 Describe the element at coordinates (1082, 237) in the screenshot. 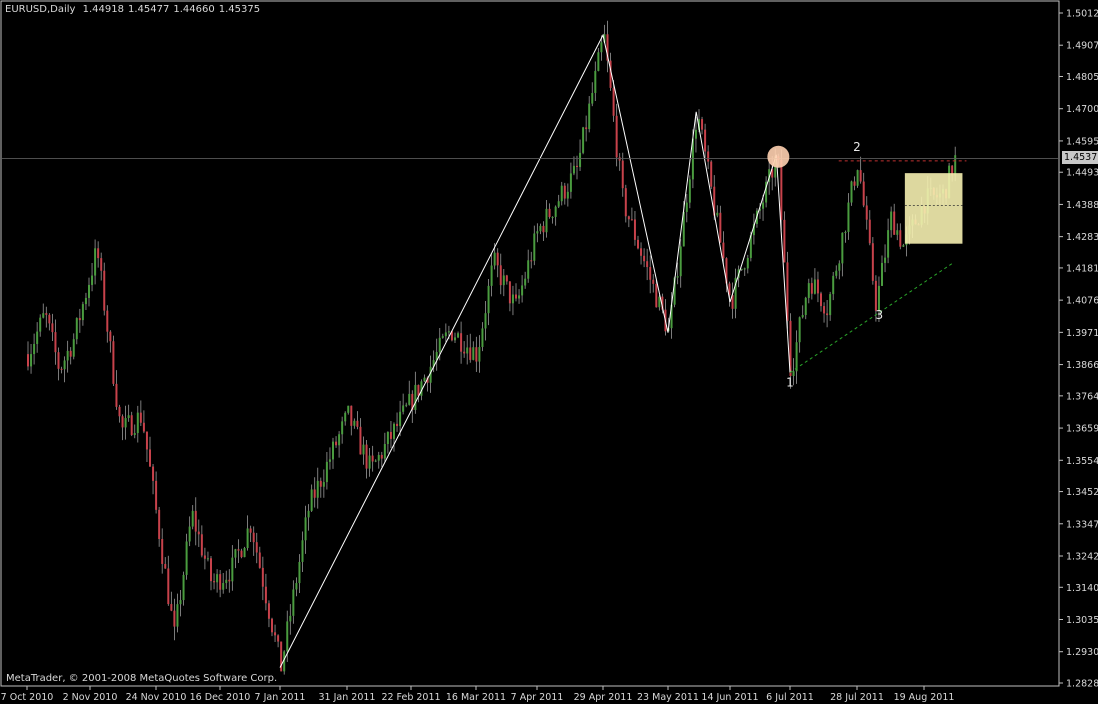

I see `y-tick-label: 1.42830` at that location.